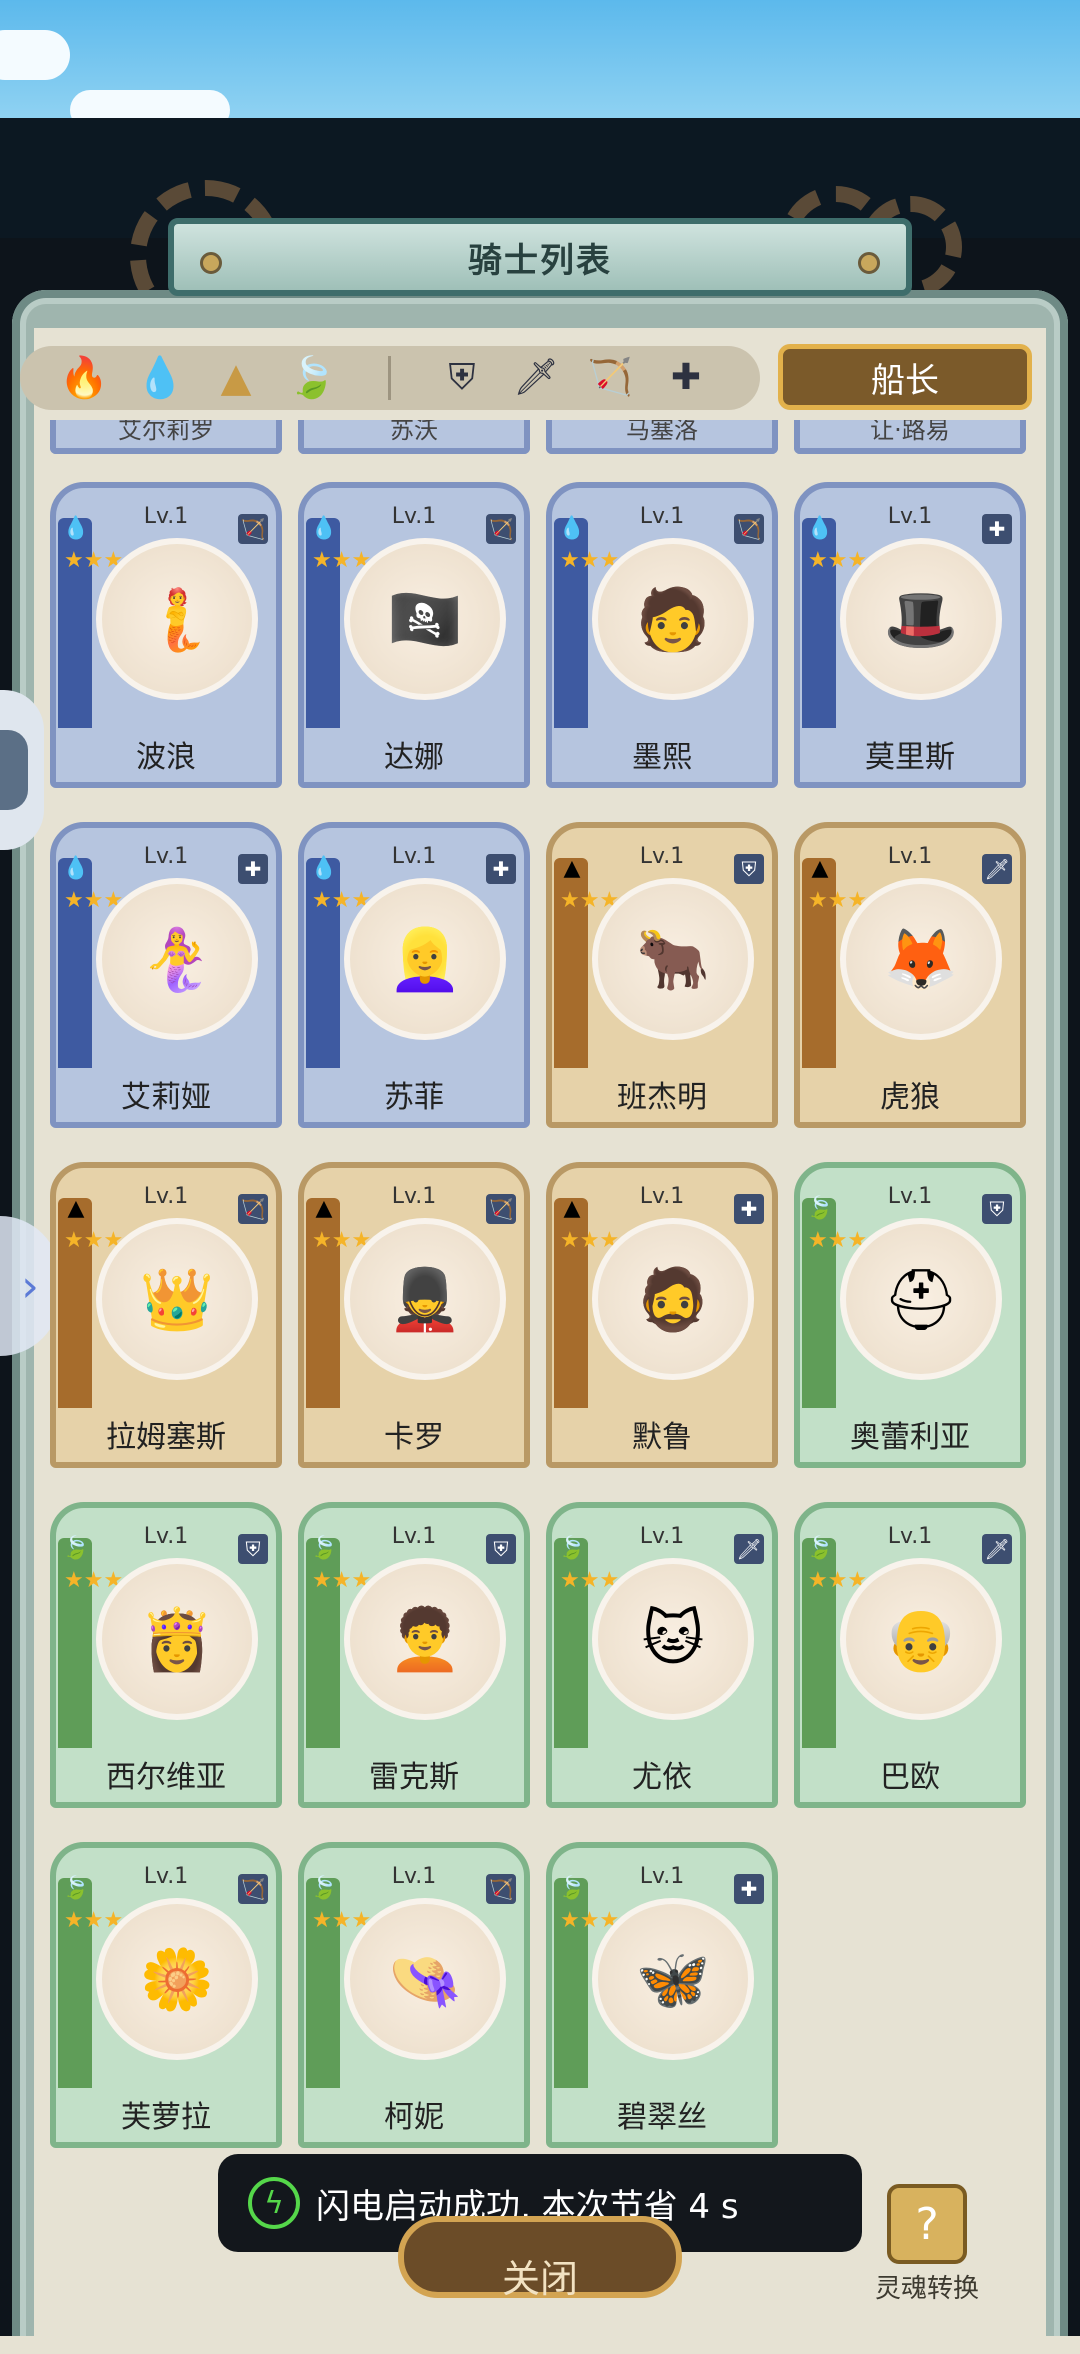 This screenshot has height=2354, width=1080. I want to click on knight-name: 马塞洛, so click(662, 432).